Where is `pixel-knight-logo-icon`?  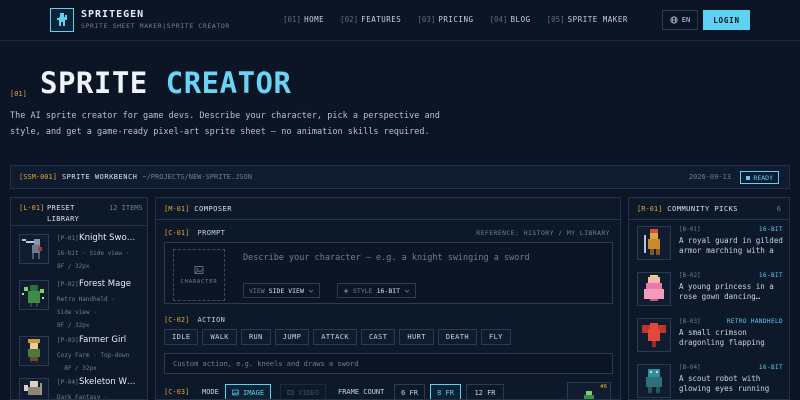 pixel-knight-logo-icon is located at coordinates (62, 19).